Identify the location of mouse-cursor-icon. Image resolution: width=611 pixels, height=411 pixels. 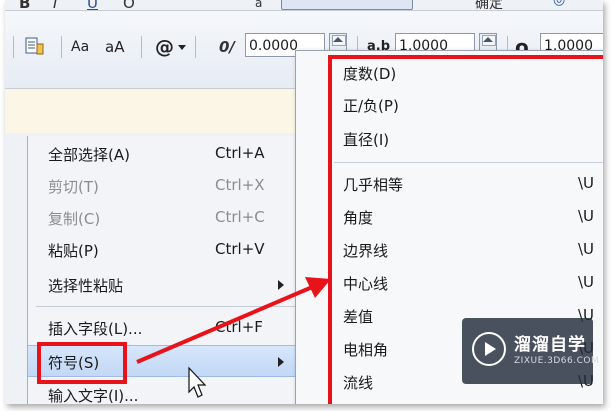
(197, 382).